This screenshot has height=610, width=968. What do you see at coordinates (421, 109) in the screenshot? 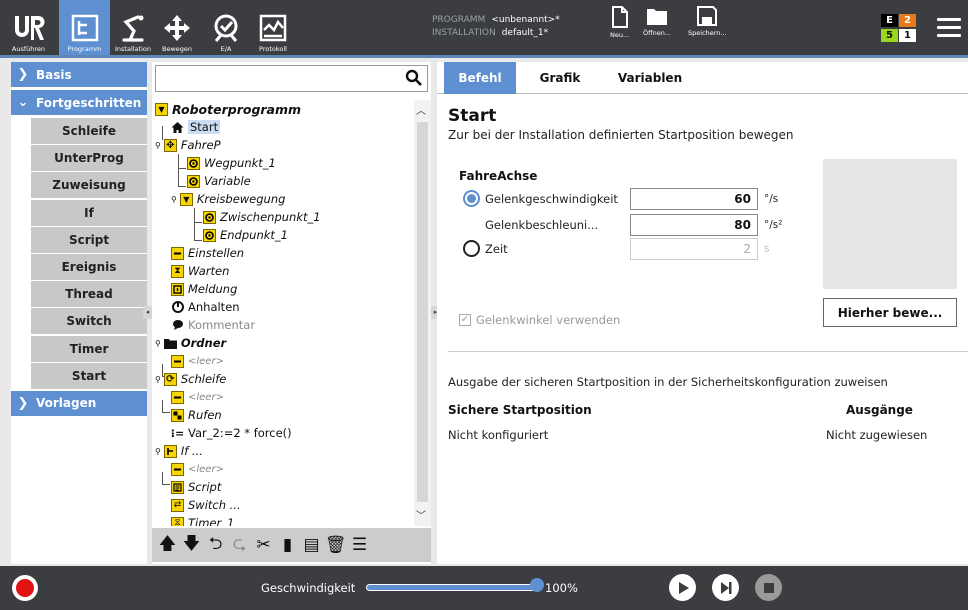
I see `scroll-up-icon: ︿` at bounding box center [421, 109].